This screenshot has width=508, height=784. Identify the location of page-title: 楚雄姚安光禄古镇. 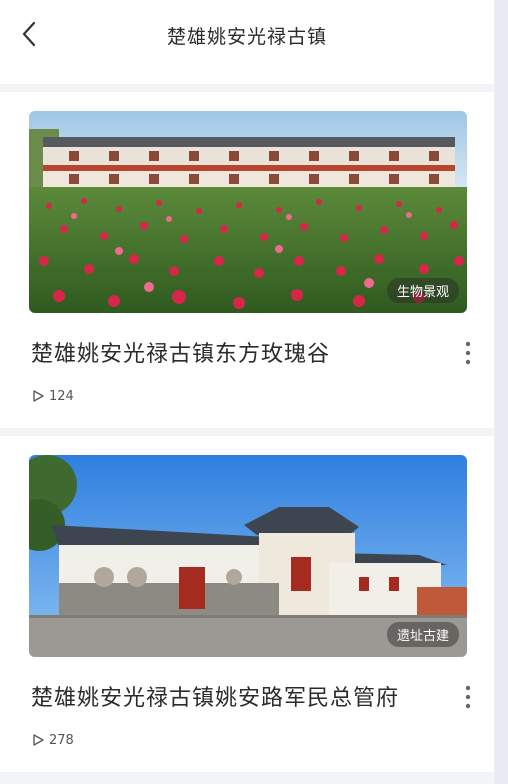
(246, 37).